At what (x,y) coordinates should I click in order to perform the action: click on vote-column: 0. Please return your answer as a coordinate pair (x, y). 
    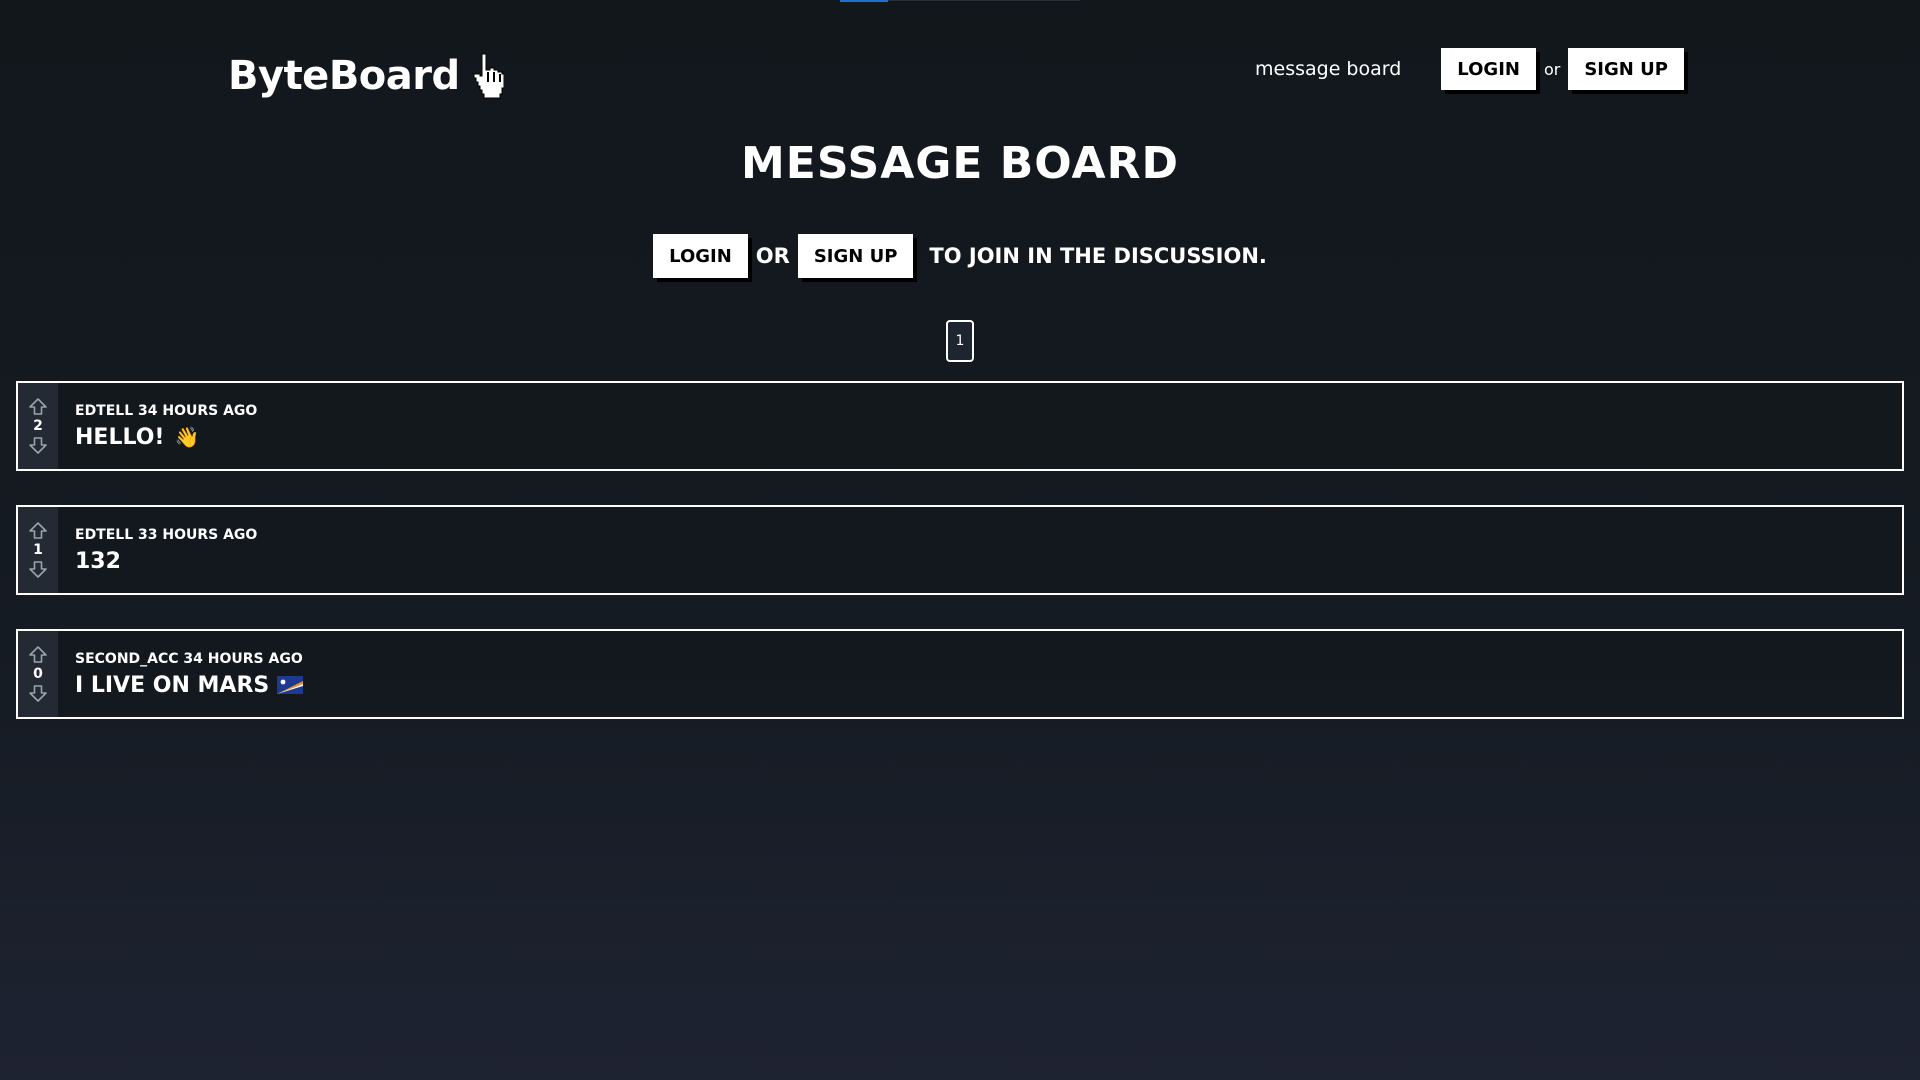
    Looking at the image, I should click on (38, 674).